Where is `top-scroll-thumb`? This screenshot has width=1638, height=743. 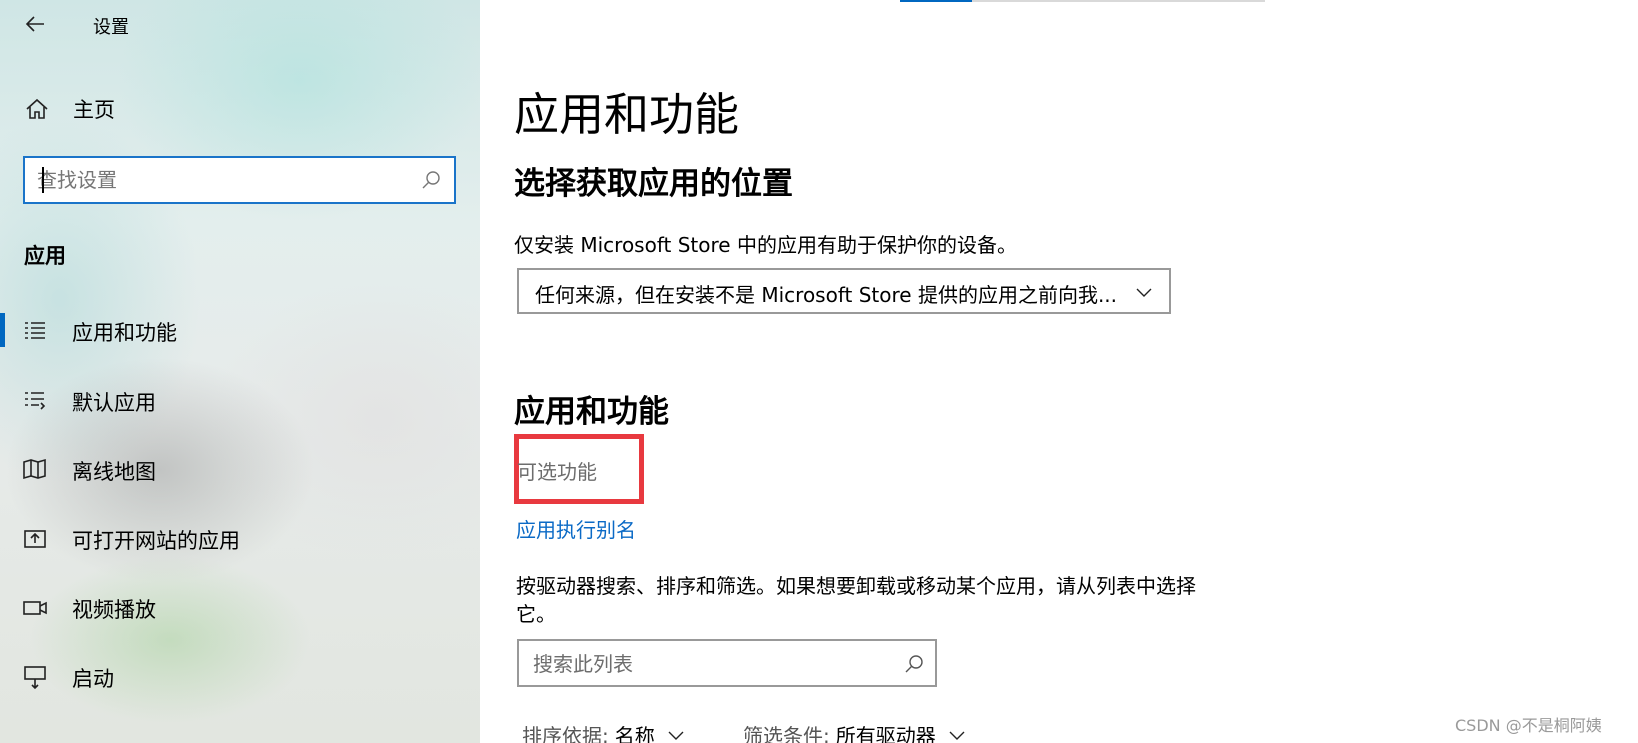
top-scroll-thumb is located at coordinates (936, 1).